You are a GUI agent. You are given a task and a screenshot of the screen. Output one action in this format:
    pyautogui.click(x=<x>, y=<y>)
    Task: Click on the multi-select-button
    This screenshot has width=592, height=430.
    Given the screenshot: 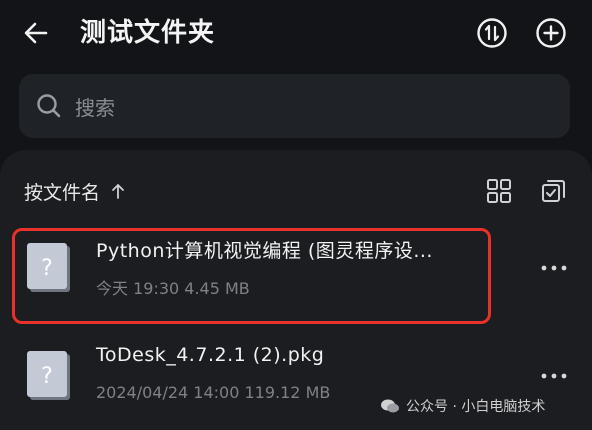 What is the action you would take?
    pyautogui.click(x=554, y=191)
    